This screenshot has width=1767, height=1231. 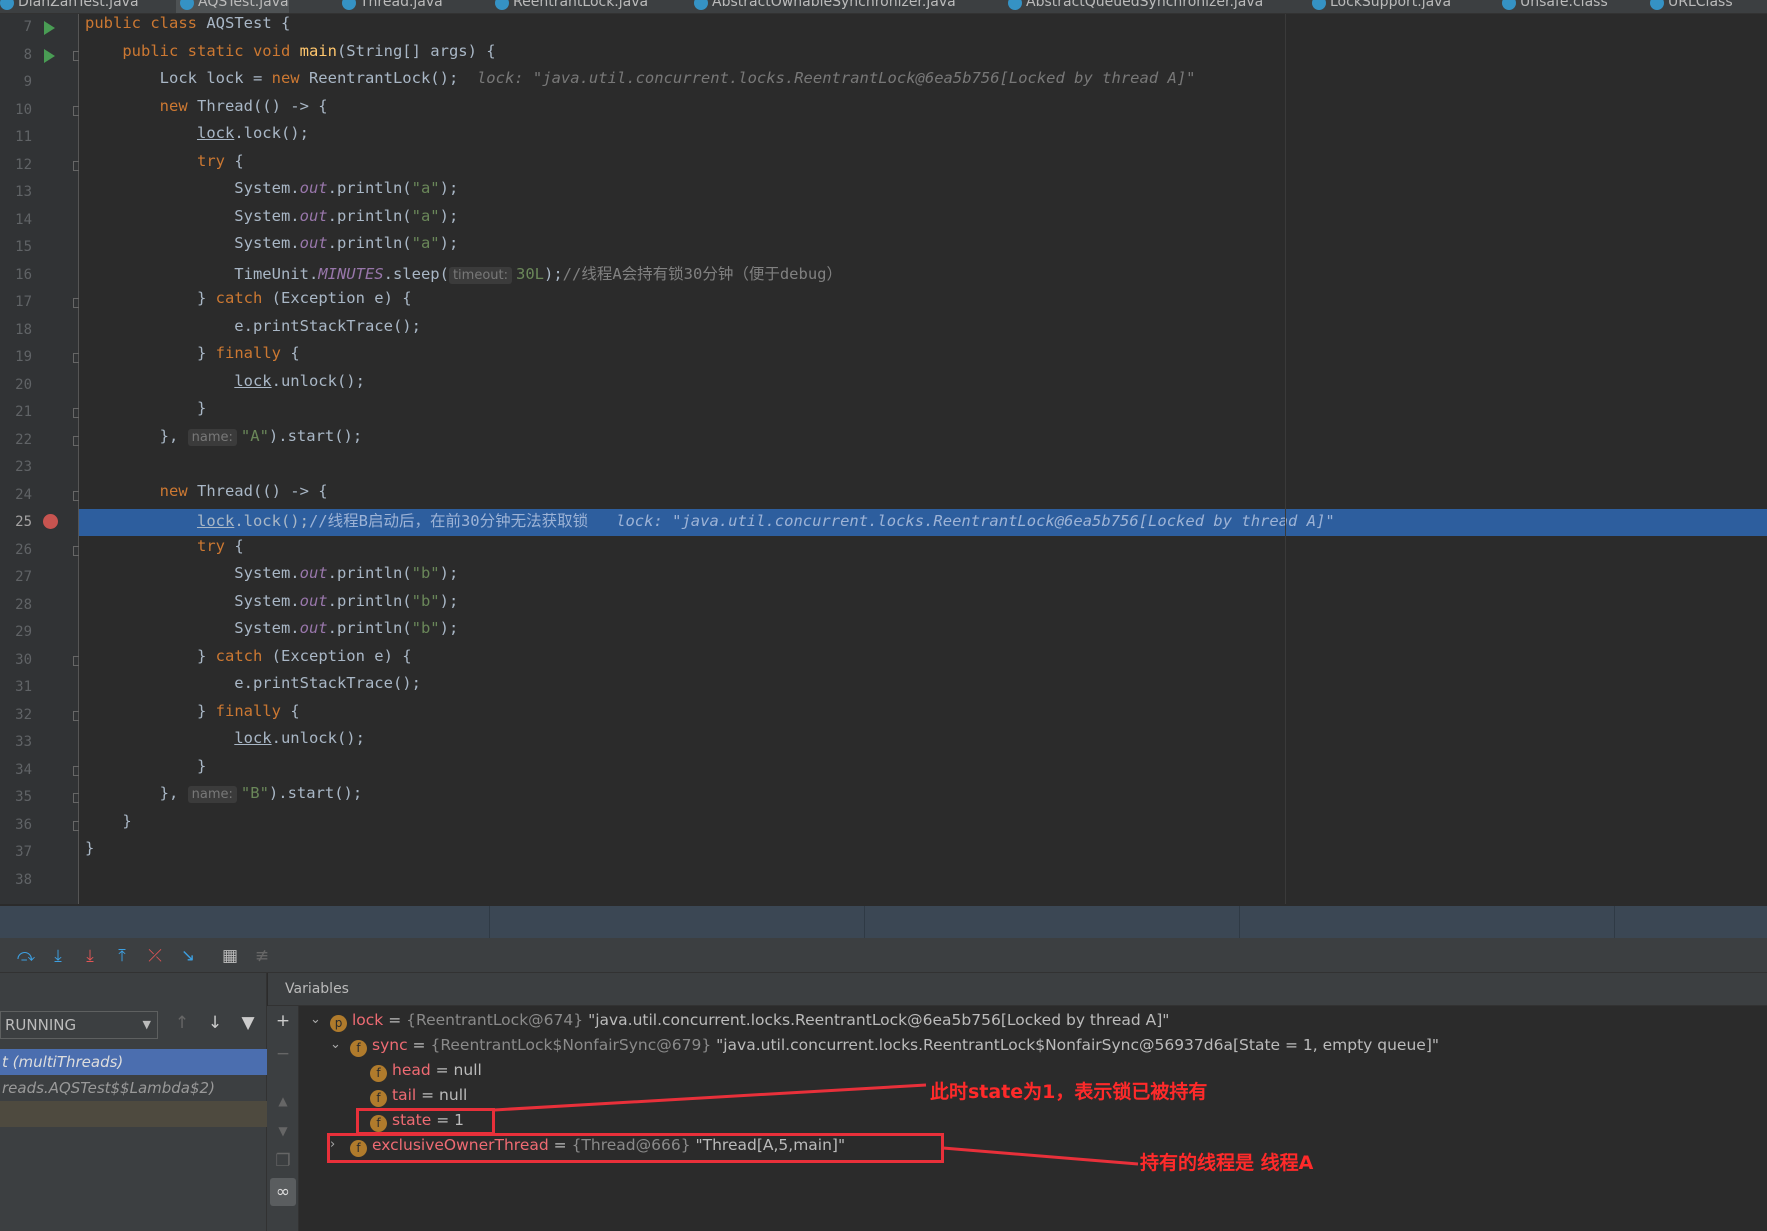 I want to click on annotation-arrows, so click(x=816, y=1124).